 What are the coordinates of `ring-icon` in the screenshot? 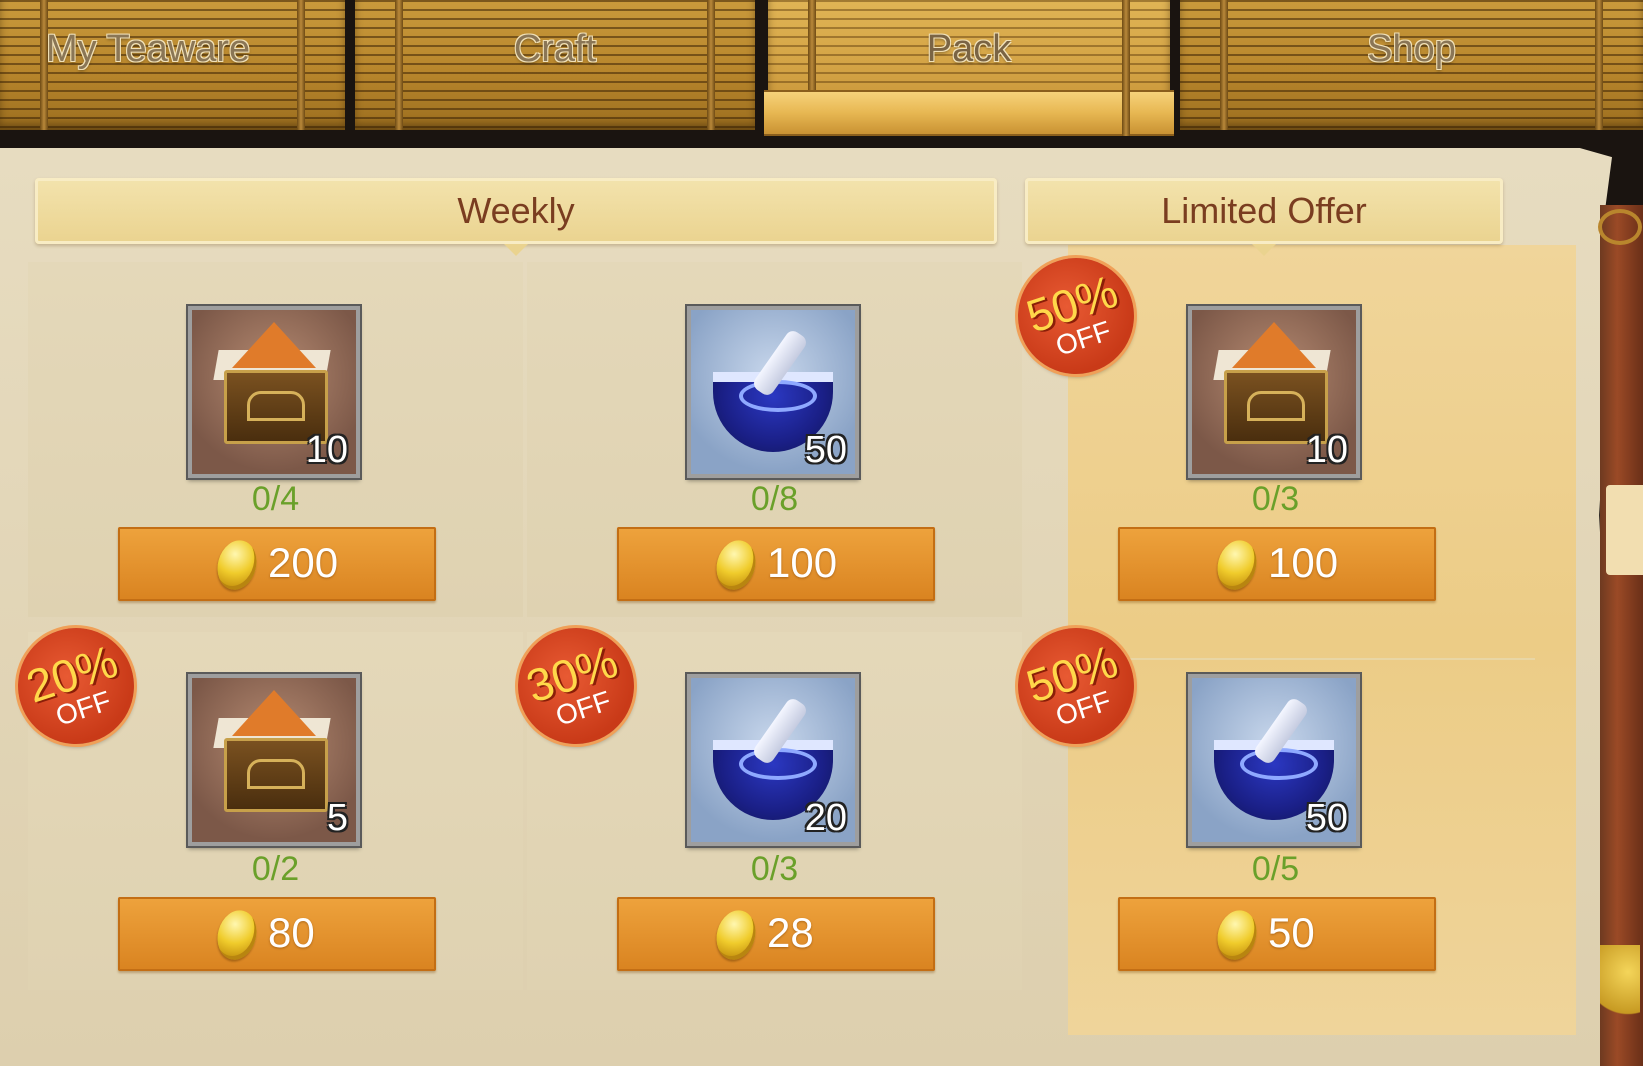 It's located at (1620, 227).